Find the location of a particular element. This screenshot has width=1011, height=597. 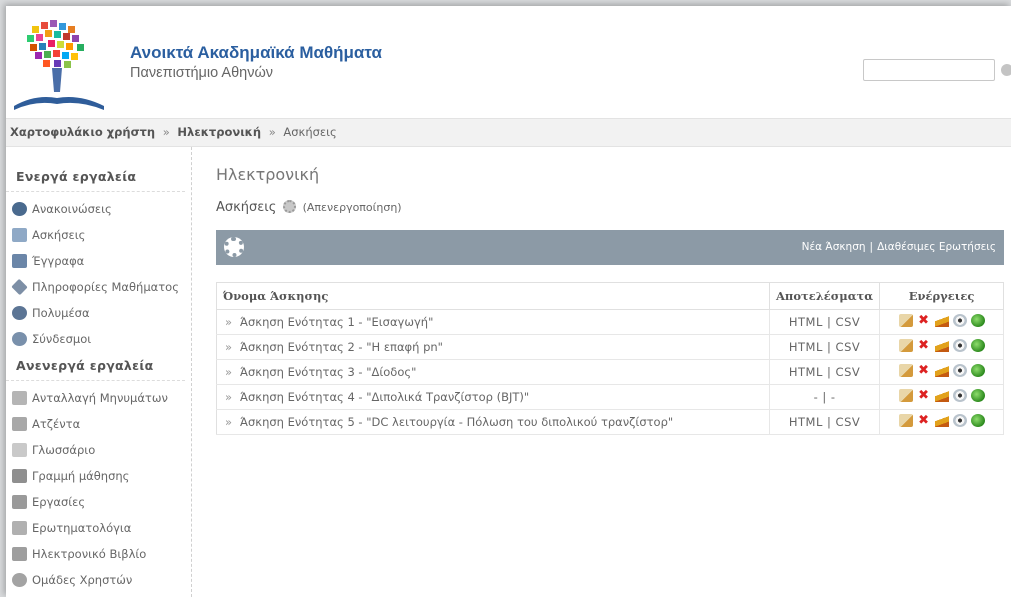

site-subtitle: Πανεπιστήμιο Αθηνών is located at coordinates (202, 73).